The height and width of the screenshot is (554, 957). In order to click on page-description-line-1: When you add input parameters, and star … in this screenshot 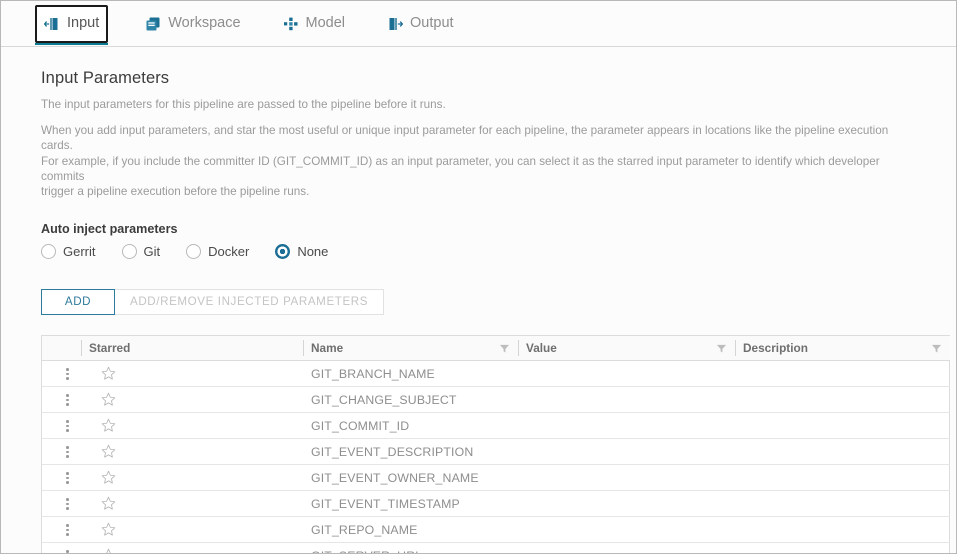, I will do `click(465, 138)`.